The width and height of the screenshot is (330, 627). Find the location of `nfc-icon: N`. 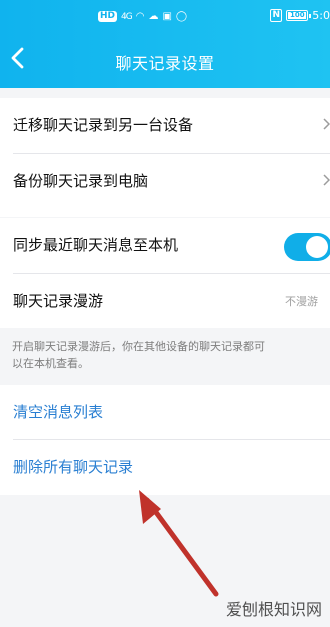

nfc-icon: N is located at coordinates (276, 15).